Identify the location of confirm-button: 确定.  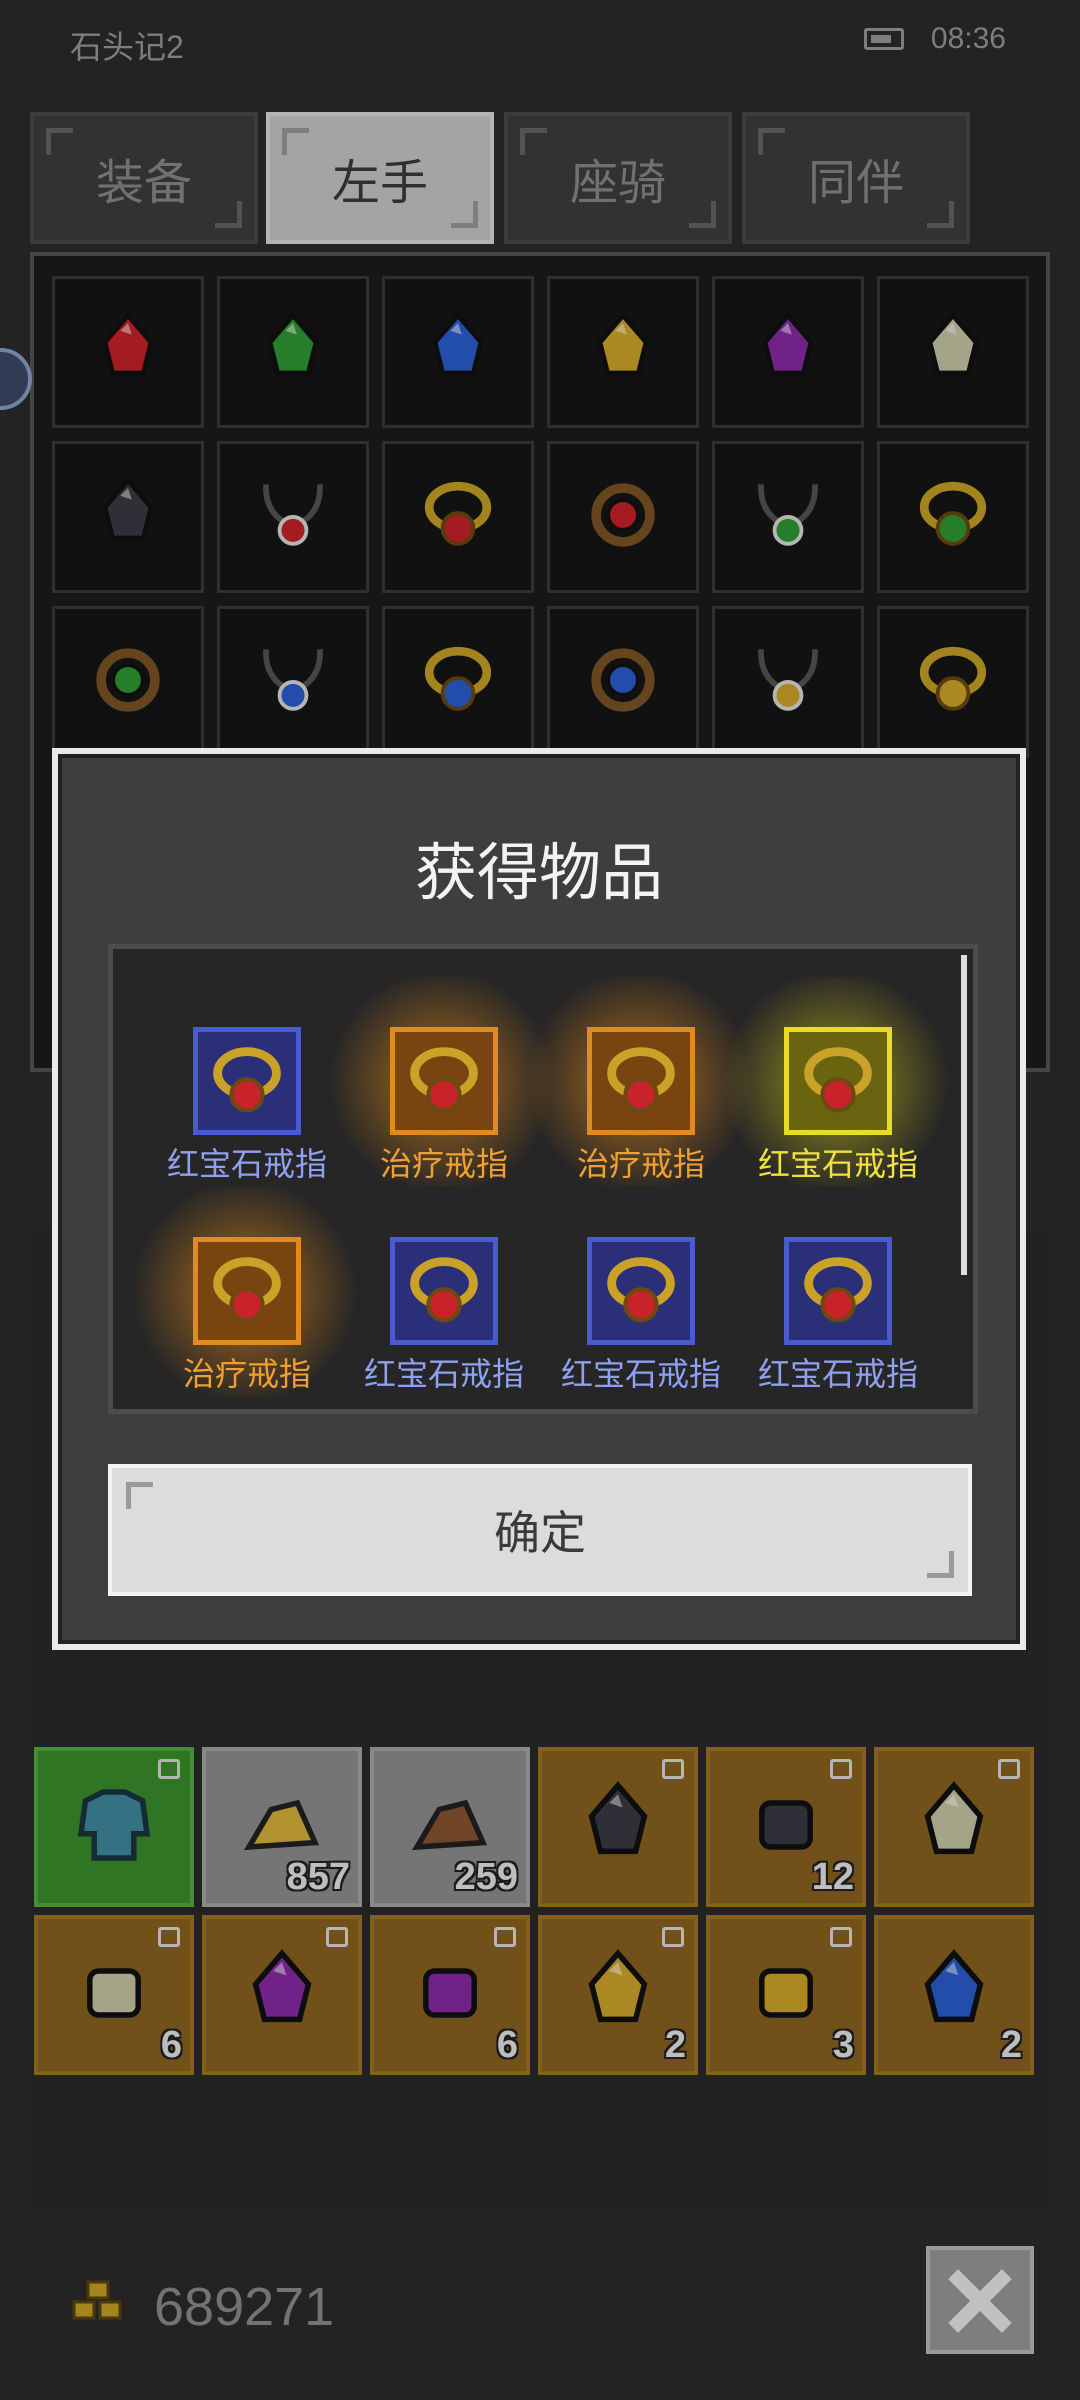
(540, 1530).